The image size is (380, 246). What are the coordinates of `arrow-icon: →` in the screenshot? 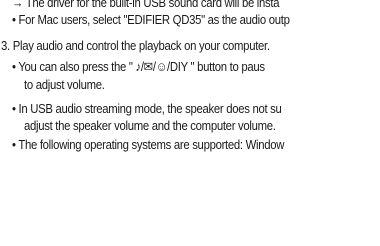 It's located at (18, 5).